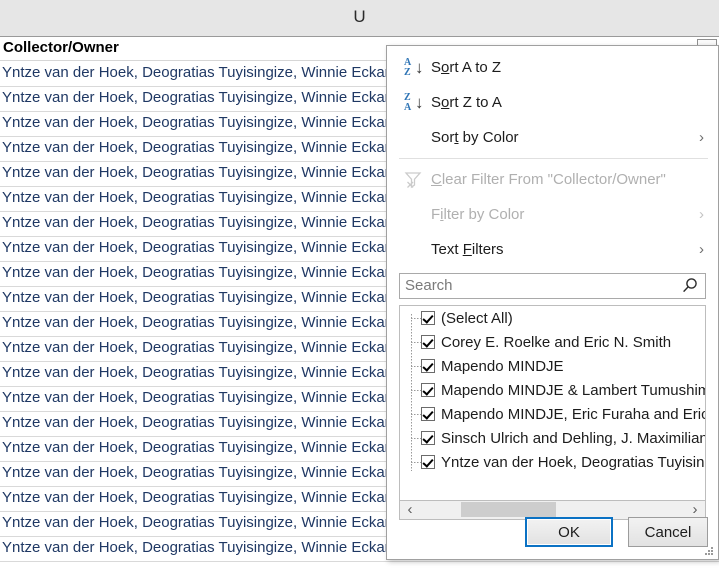 The image size is (719, 587). I want to click on menu-item-label: Text Filters, so click(467, 249).